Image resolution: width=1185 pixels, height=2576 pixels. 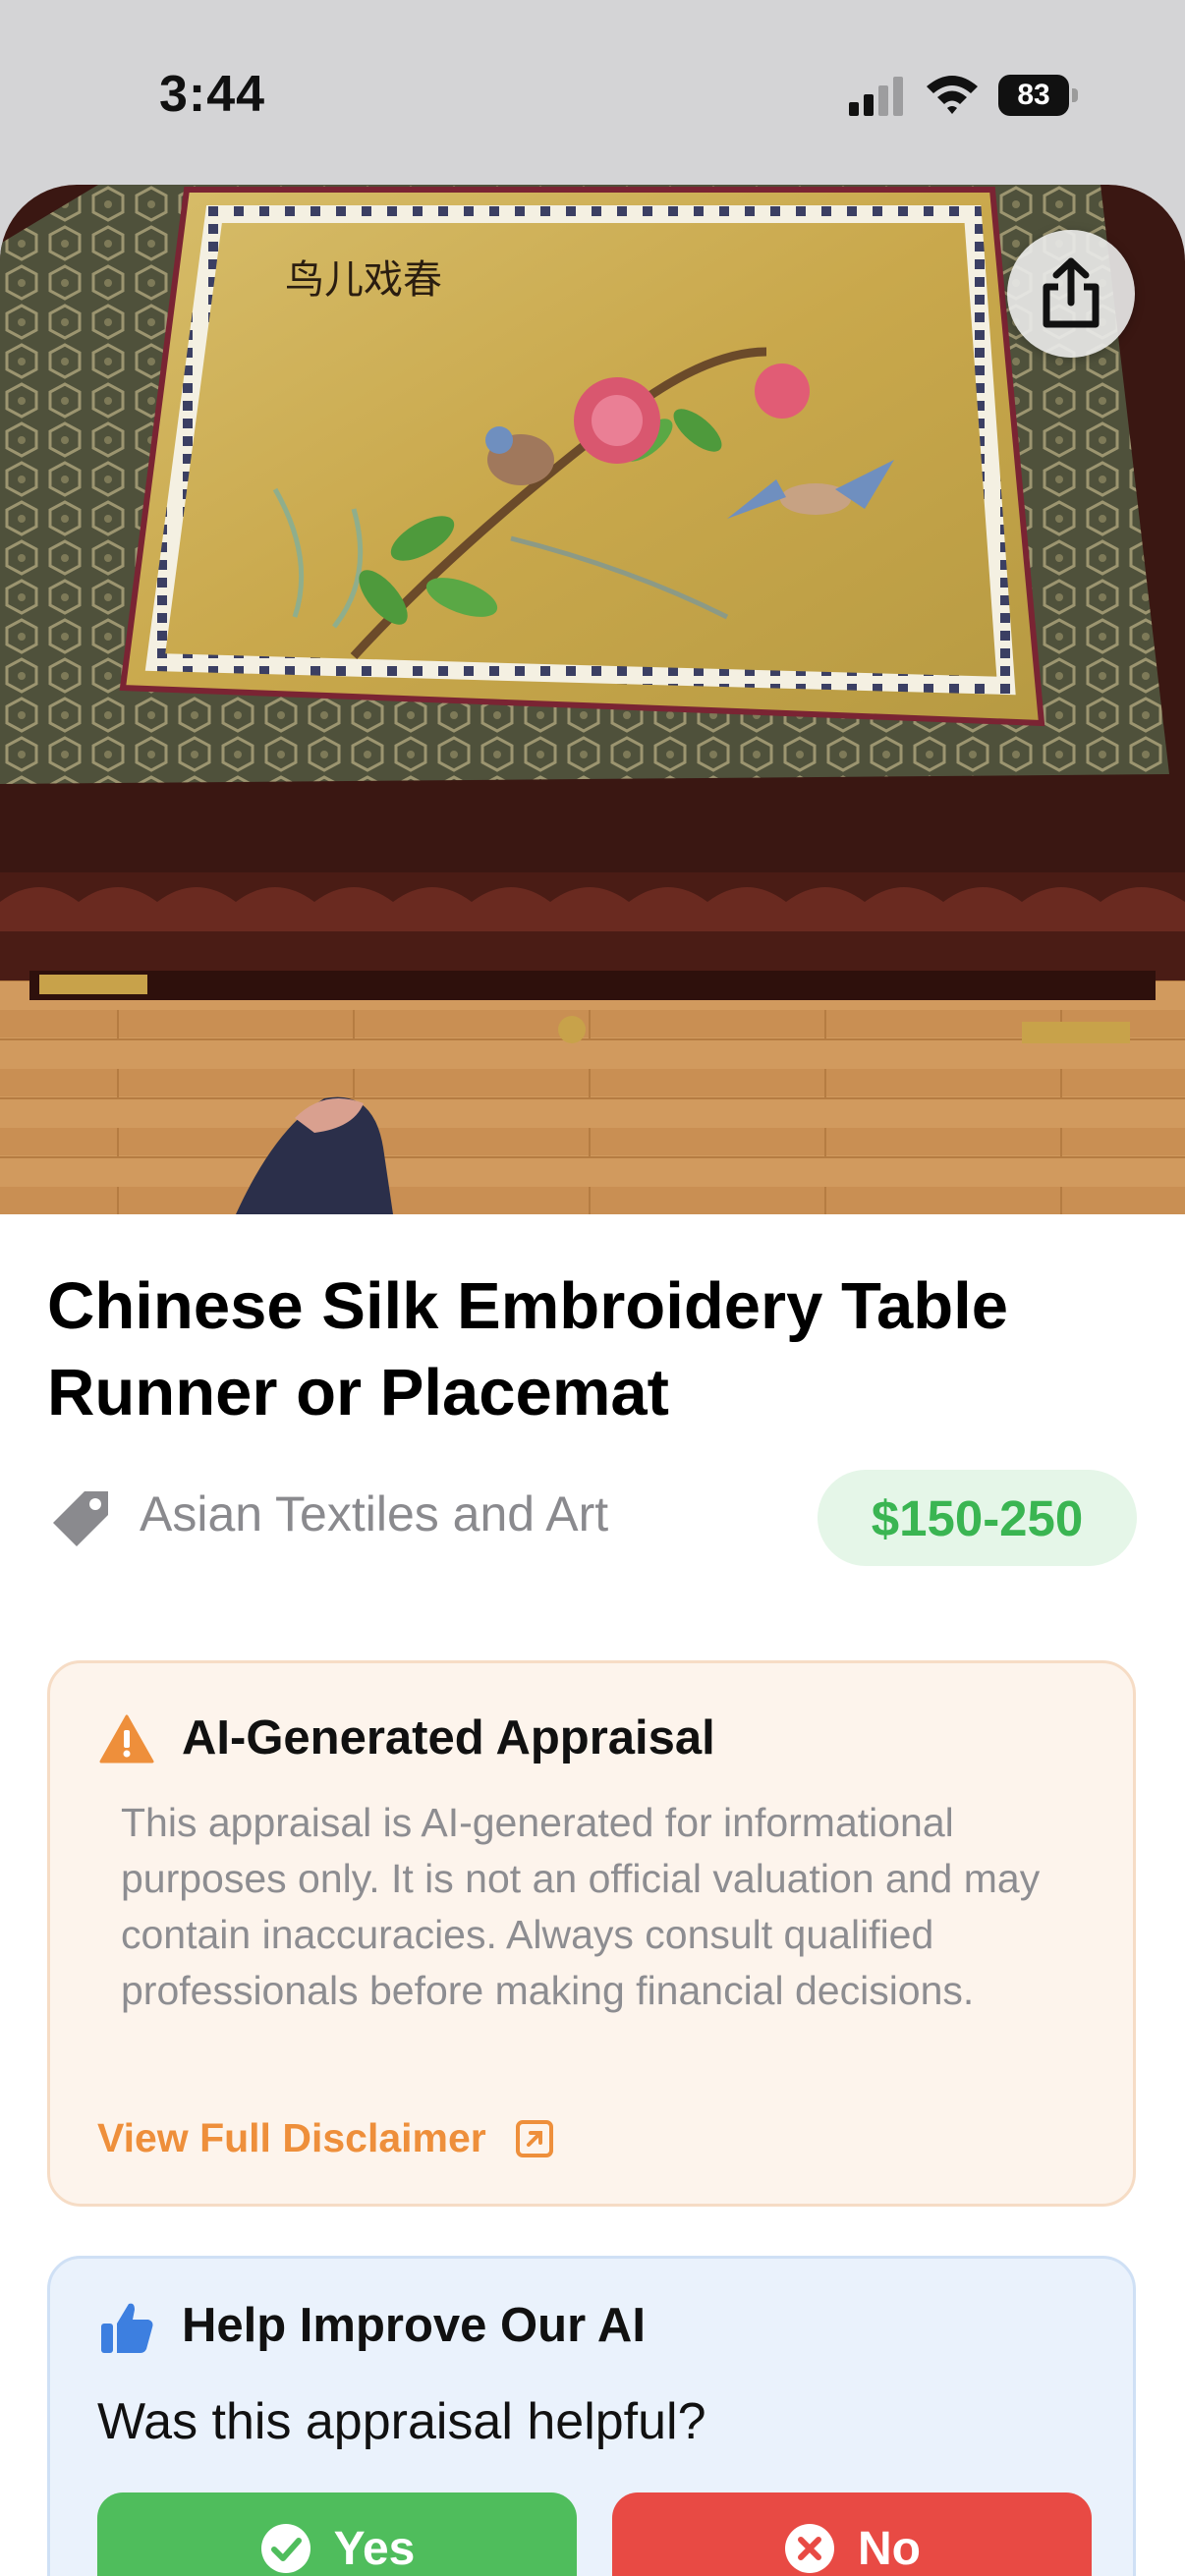 What do you see at coordinates (1034, 95) in the screenshot?
I see `battery-level: 83` at bounding box center [1034, 95].